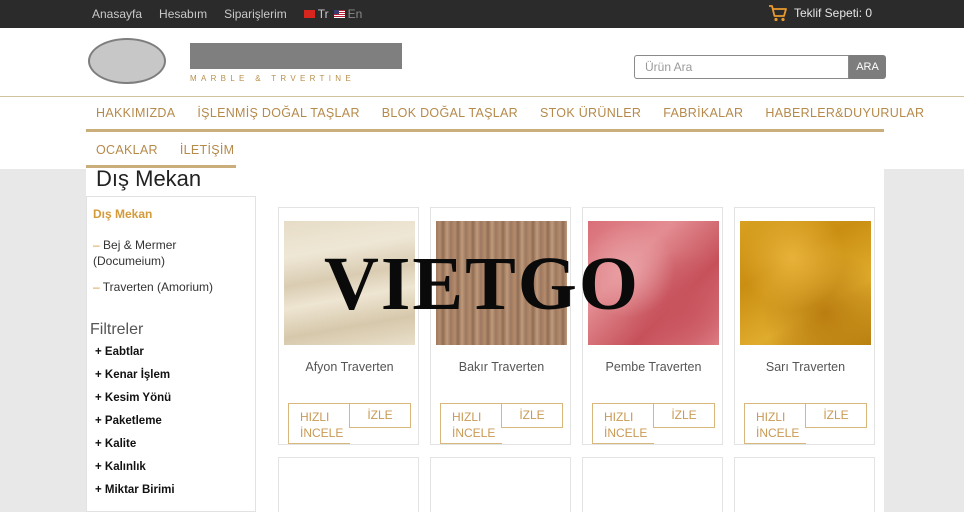  Describe the element at coordinates (127, 150) in the screenshot. I see `nav-quarries: OCAKLAR` at that location.